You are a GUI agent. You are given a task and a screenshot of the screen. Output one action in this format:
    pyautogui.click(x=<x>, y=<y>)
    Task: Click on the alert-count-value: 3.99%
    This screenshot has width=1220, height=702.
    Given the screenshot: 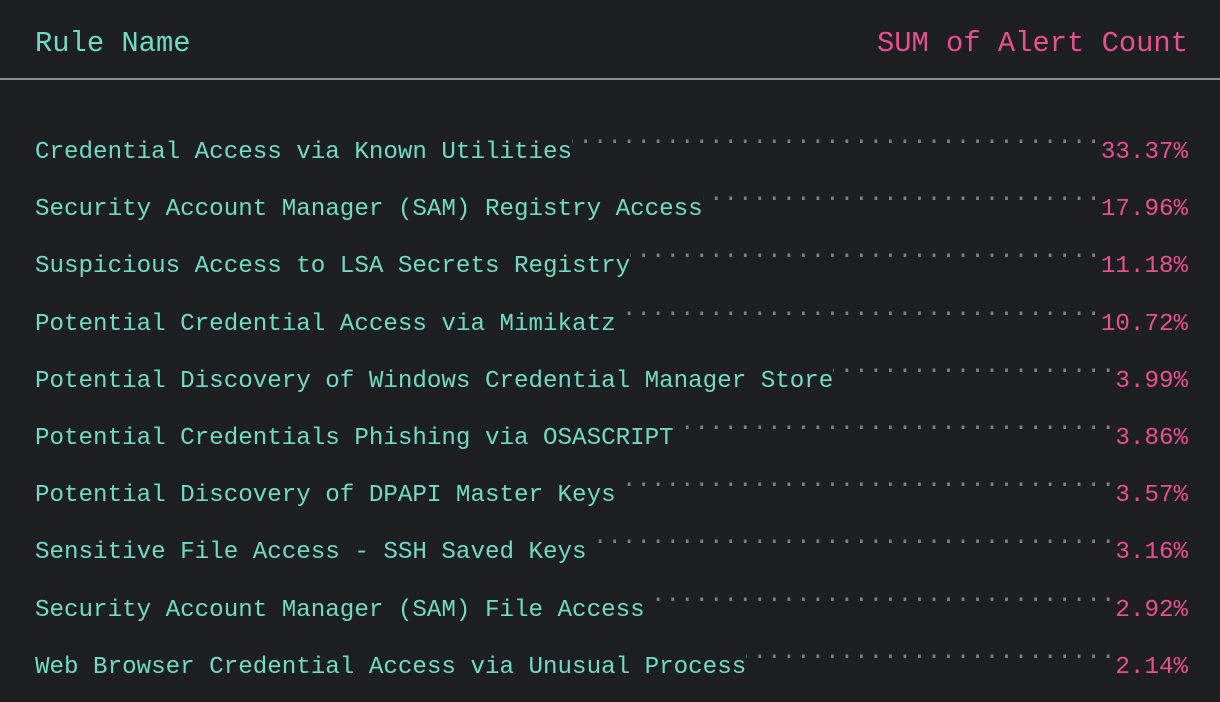 What is the action you would take?
    pyautogui.click(x=1151, y=381)
    